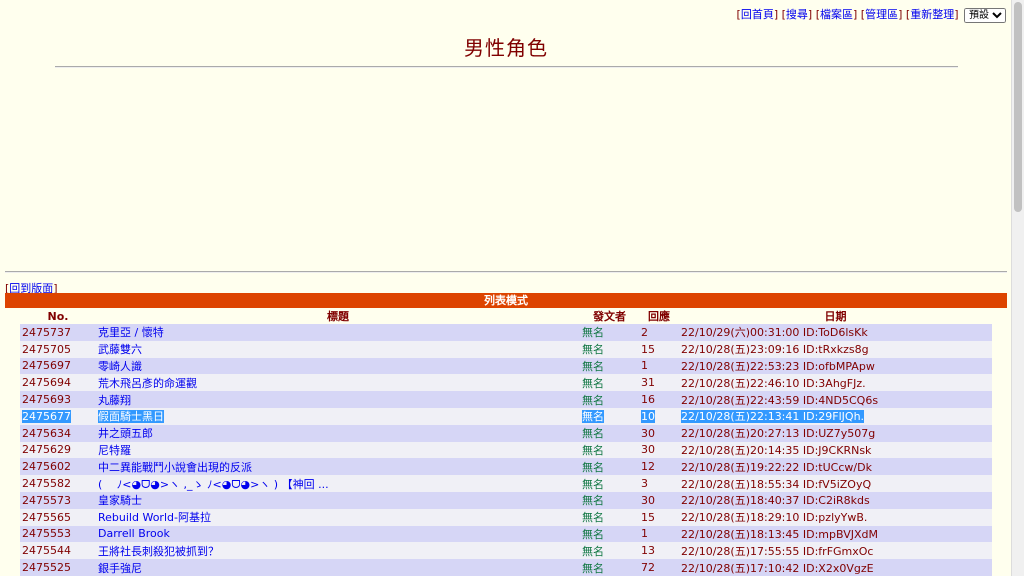 The width and height of the screenshot is (1024, 576). Describe the element at coordinates (147, 383) in the screenshot. I see `thread-title-link: 荒木飛呂彥的命運觀` at that location.